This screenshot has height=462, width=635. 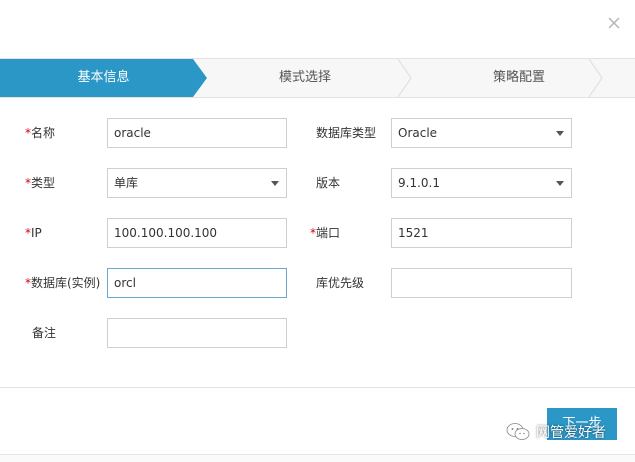 I want to click on close-icon, so click(x=614, y=23).